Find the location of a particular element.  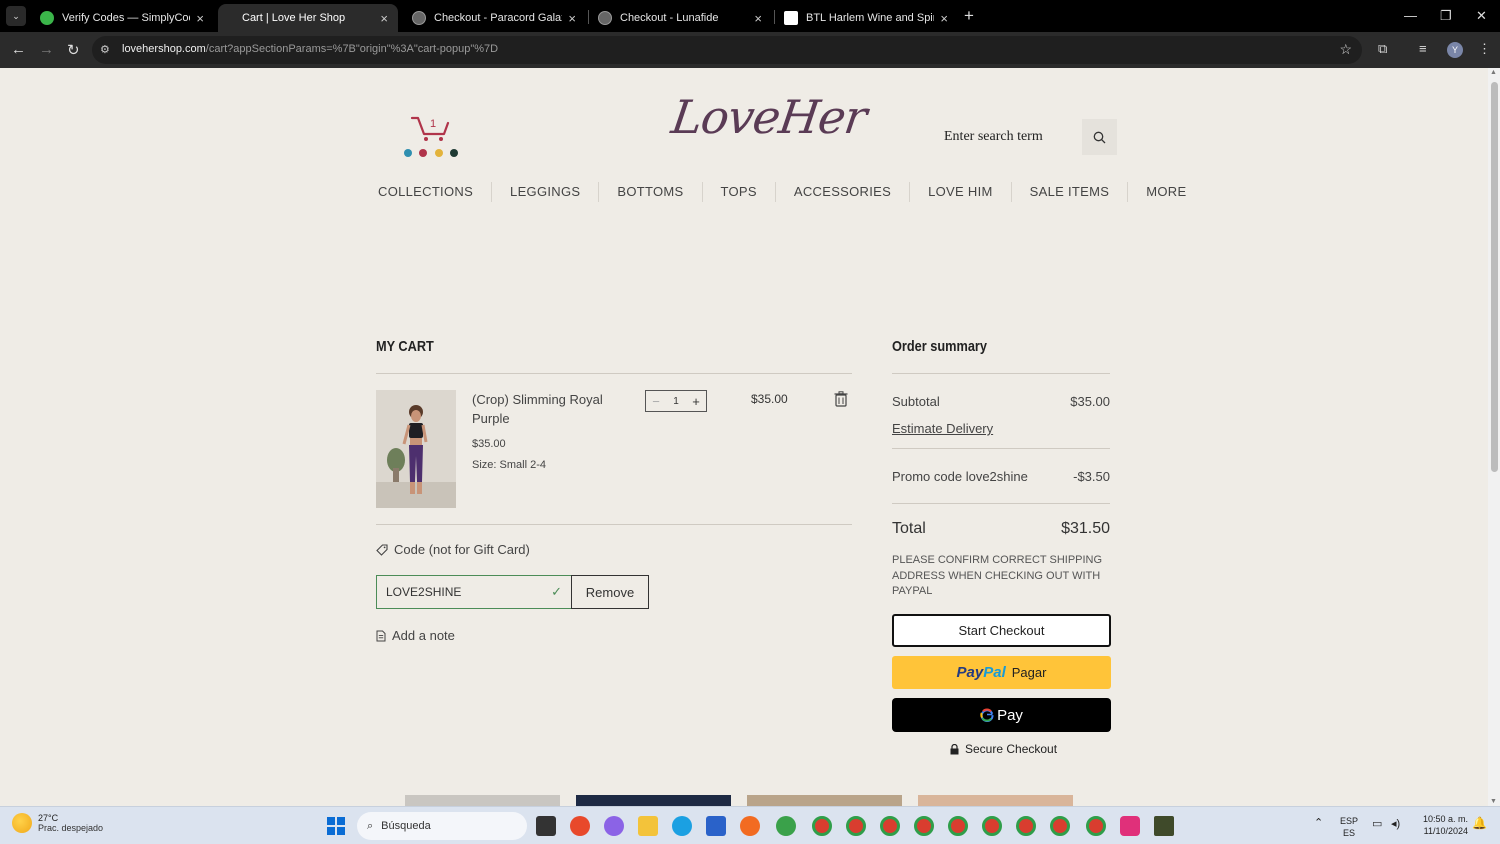

tab-cart-love-her: Cart | Love Her Shop × is located at coordinates (308, 18).